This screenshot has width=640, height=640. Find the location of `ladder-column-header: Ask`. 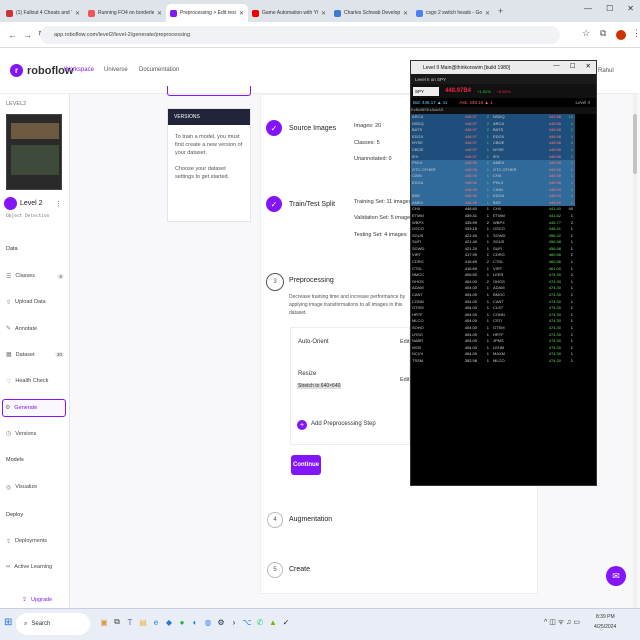

ladder-column-header: Ask is located at coordinates (434, 110).